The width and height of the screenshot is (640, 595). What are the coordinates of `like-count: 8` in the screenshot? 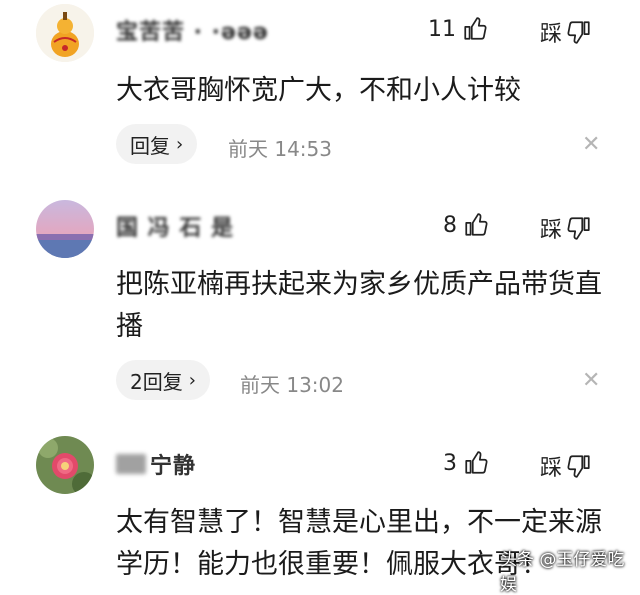 It's located at (450, 225).